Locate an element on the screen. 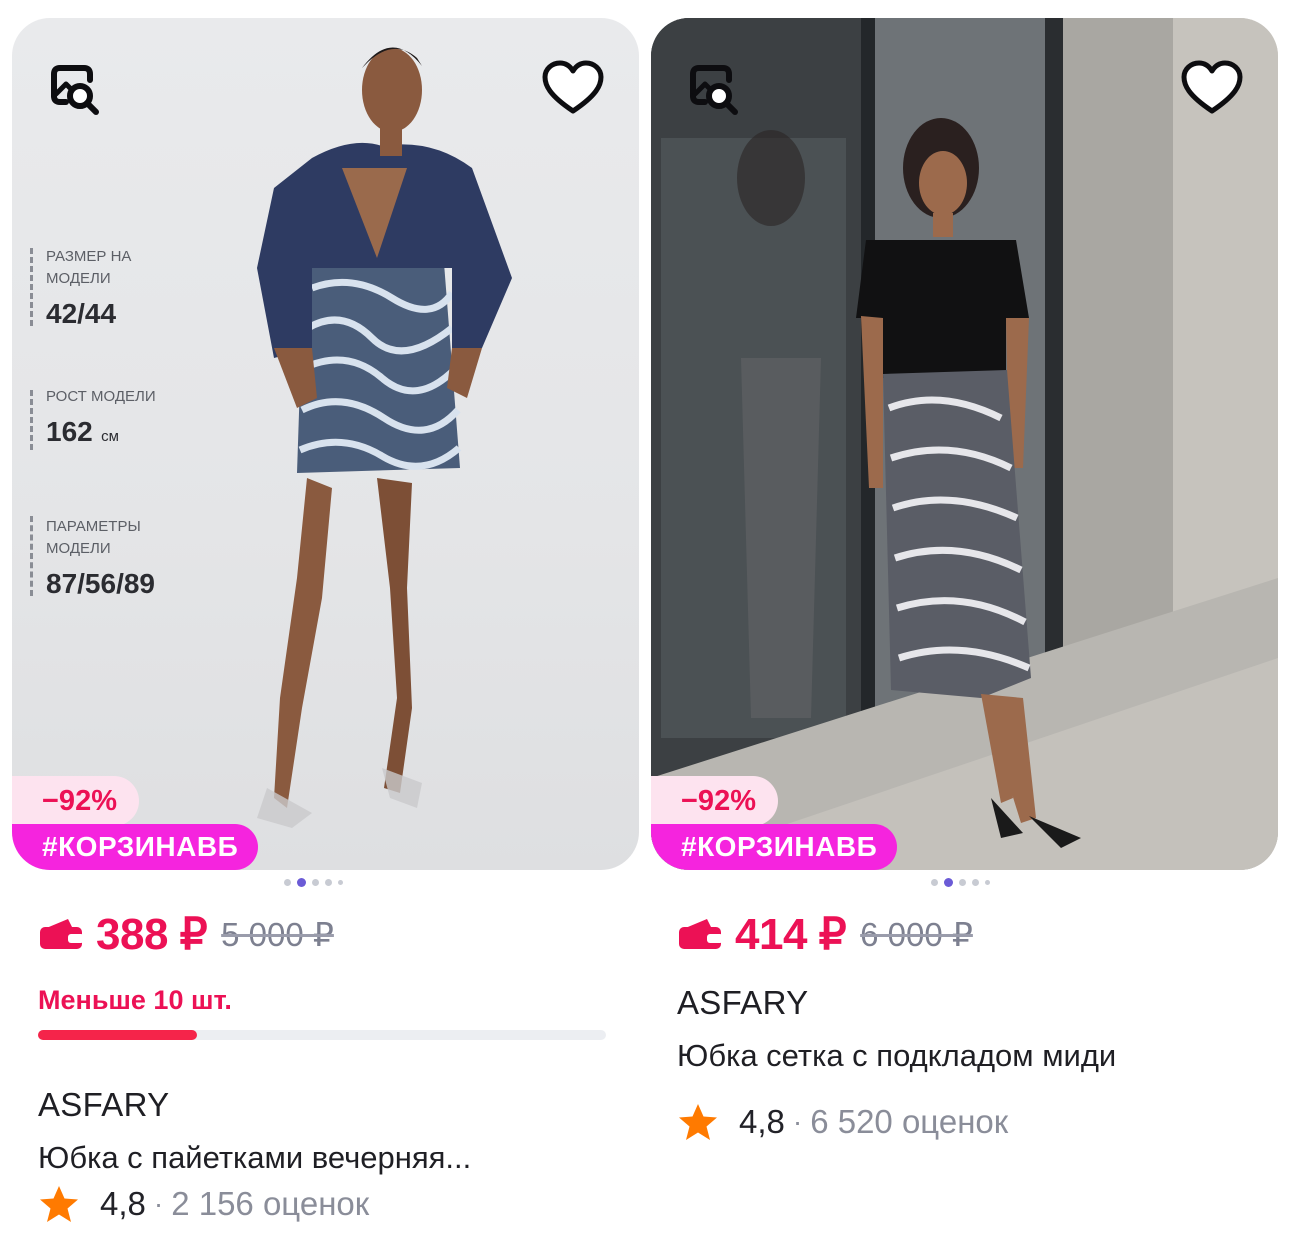 The width and height of the screenshot is (1290, 1246). current-price: 388 ₽ is located at coordinates (152, 934).